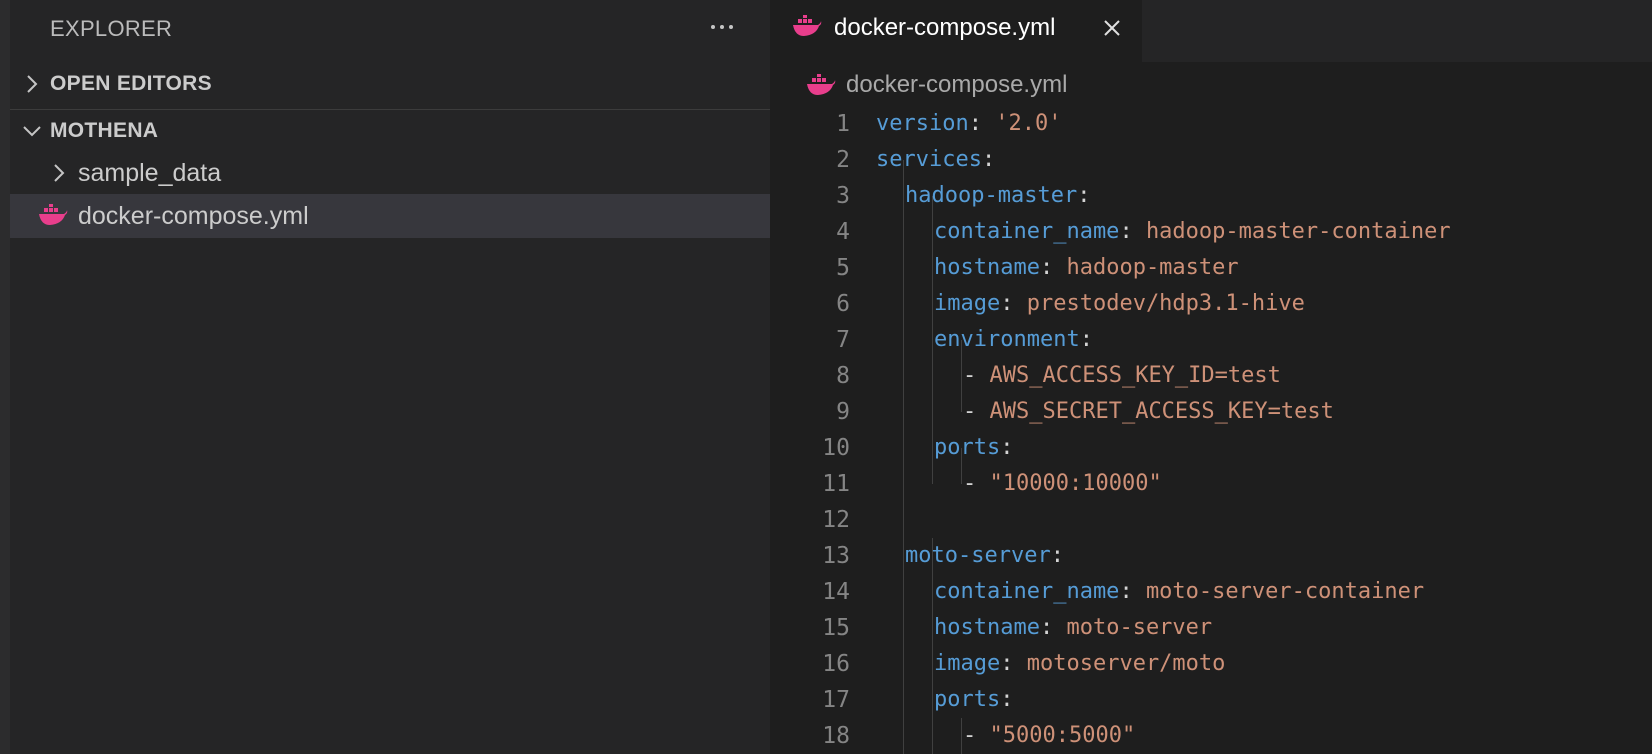 Image resolution: width=1652 pixels, height=754 pixels. Describe the element at coordinates (843, 196) in the screenshot. I see `line-number: 3` at that location.